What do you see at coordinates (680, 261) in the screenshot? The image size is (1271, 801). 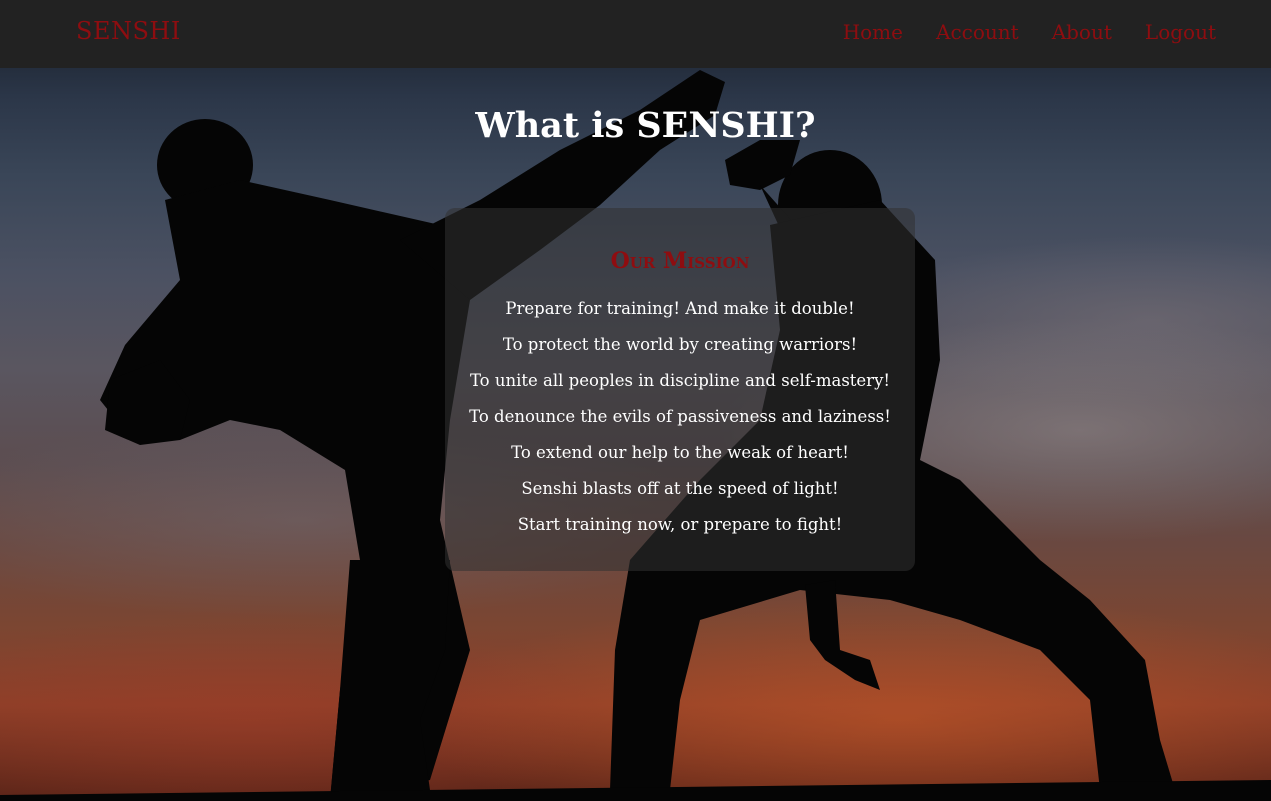 I see `mission-heading: Our Mission` at bounding box center [680, 261].